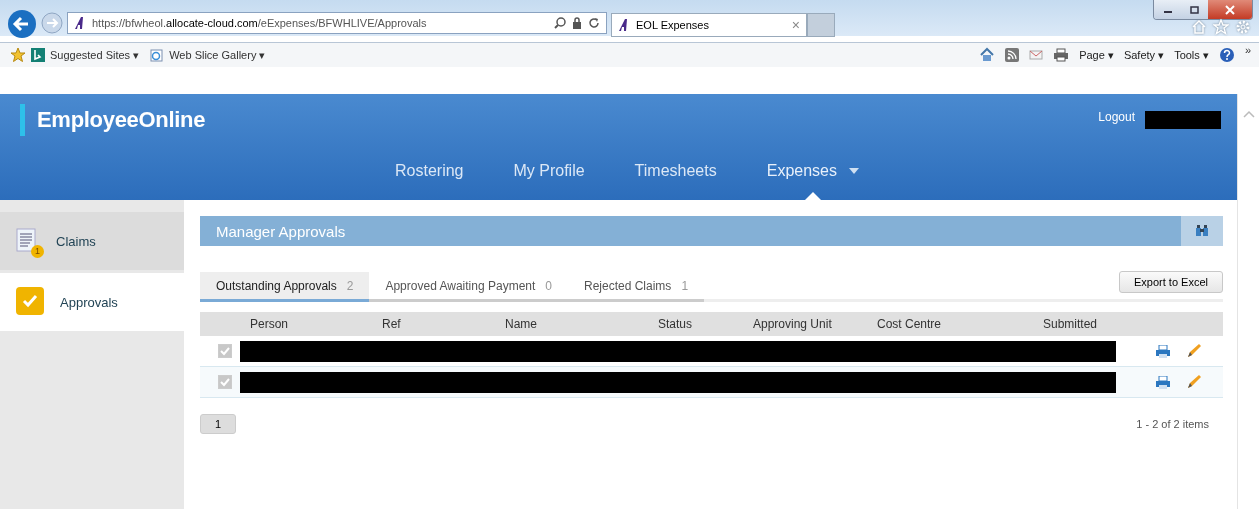 This screenshot has height=509, width=1259. I want to click on sidebar-item: 1 Claims, so click(92, 242).